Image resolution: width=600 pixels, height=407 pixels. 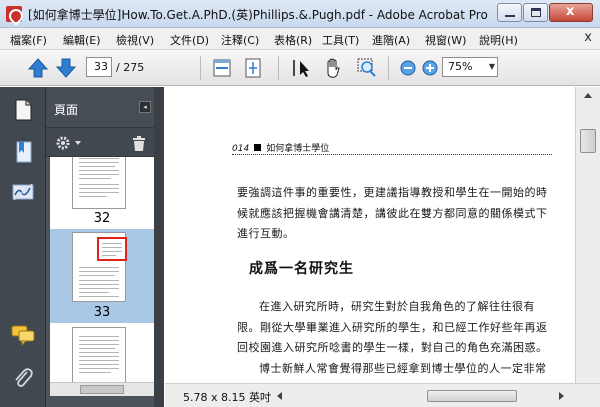 I want to click on zoom-in-button, so click(x=430, y=68).